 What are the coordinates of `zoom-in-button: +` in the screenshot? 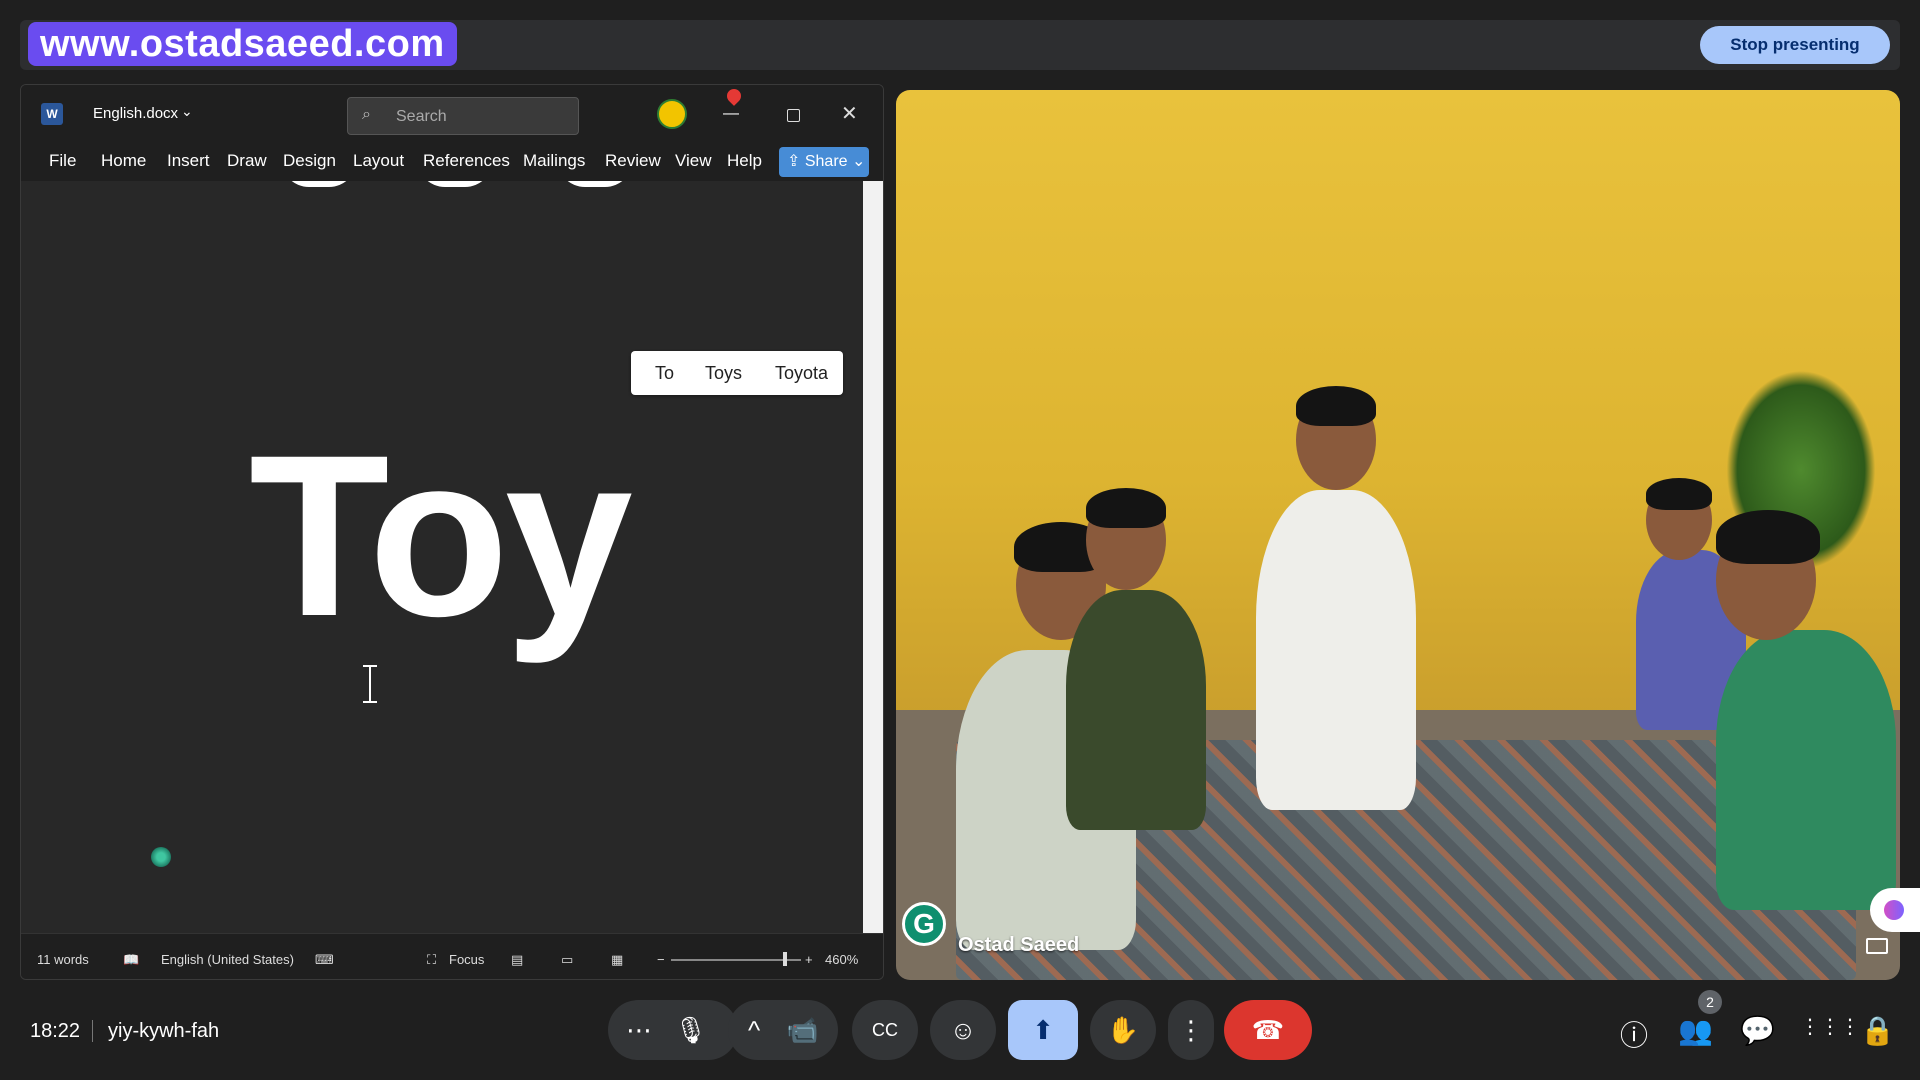 It's located at (809, 959).